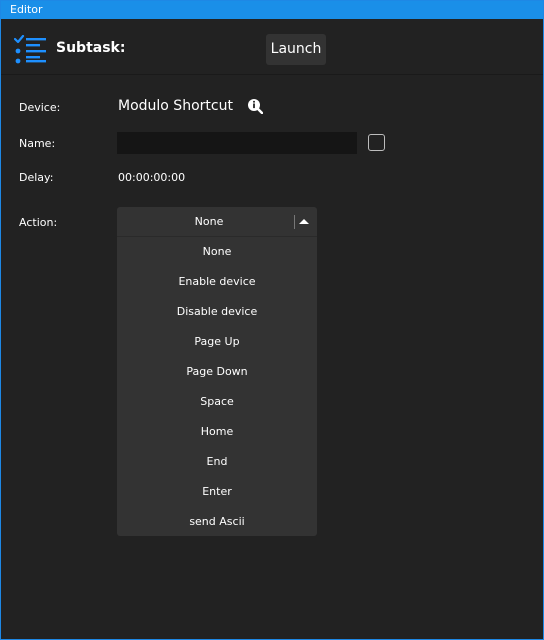  I want to click on delay-label: Delay:, so click(36, 177).